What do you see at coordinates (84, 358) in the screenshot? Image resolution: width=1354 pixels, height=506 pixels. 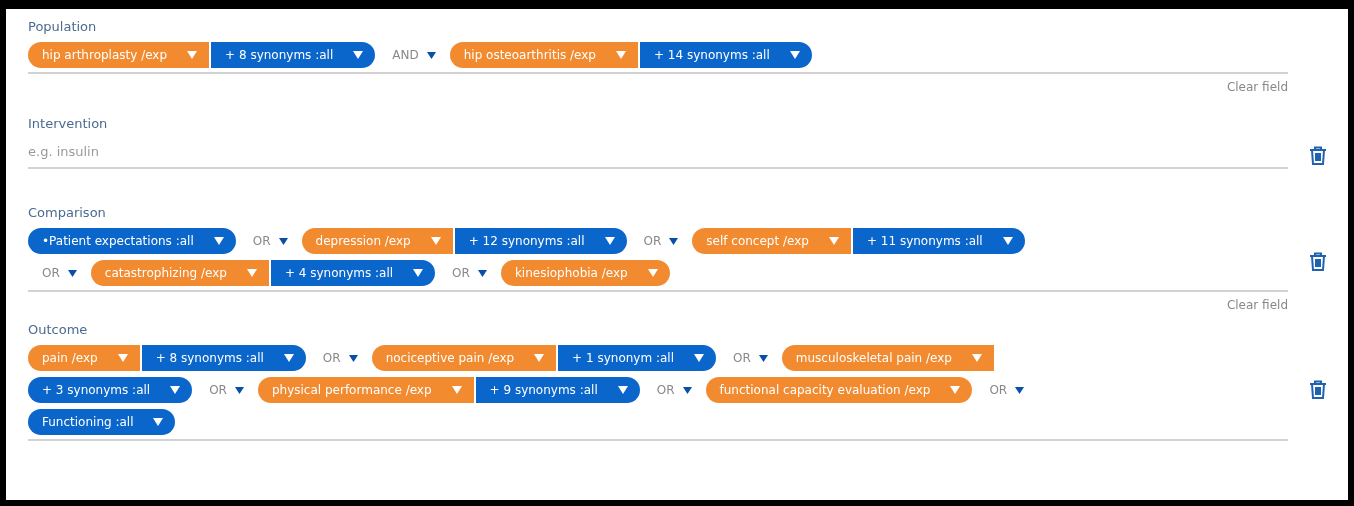 I see `term-chip: pain /exp` at bounding box center [84, 358].